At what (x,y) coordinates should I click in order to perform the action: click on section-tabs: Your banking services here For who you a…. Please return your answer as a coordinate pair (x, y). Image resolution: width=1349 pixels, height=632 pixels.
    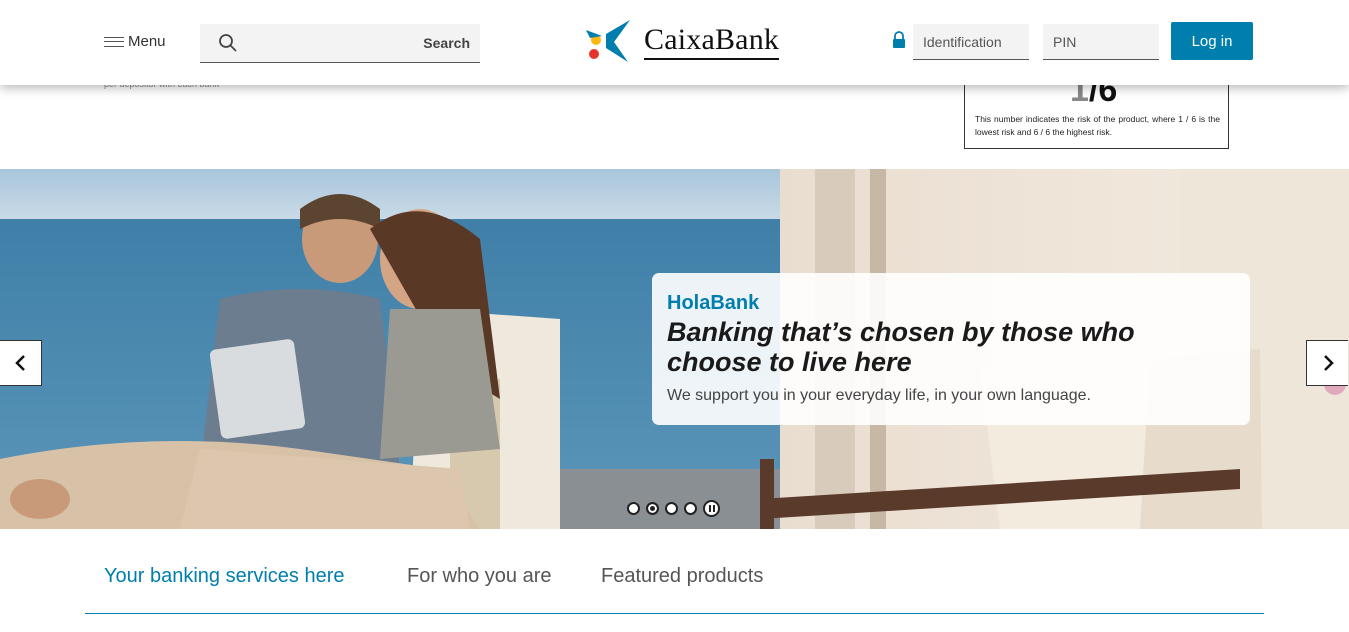
    Looking at the image, I should click on (674, 587).